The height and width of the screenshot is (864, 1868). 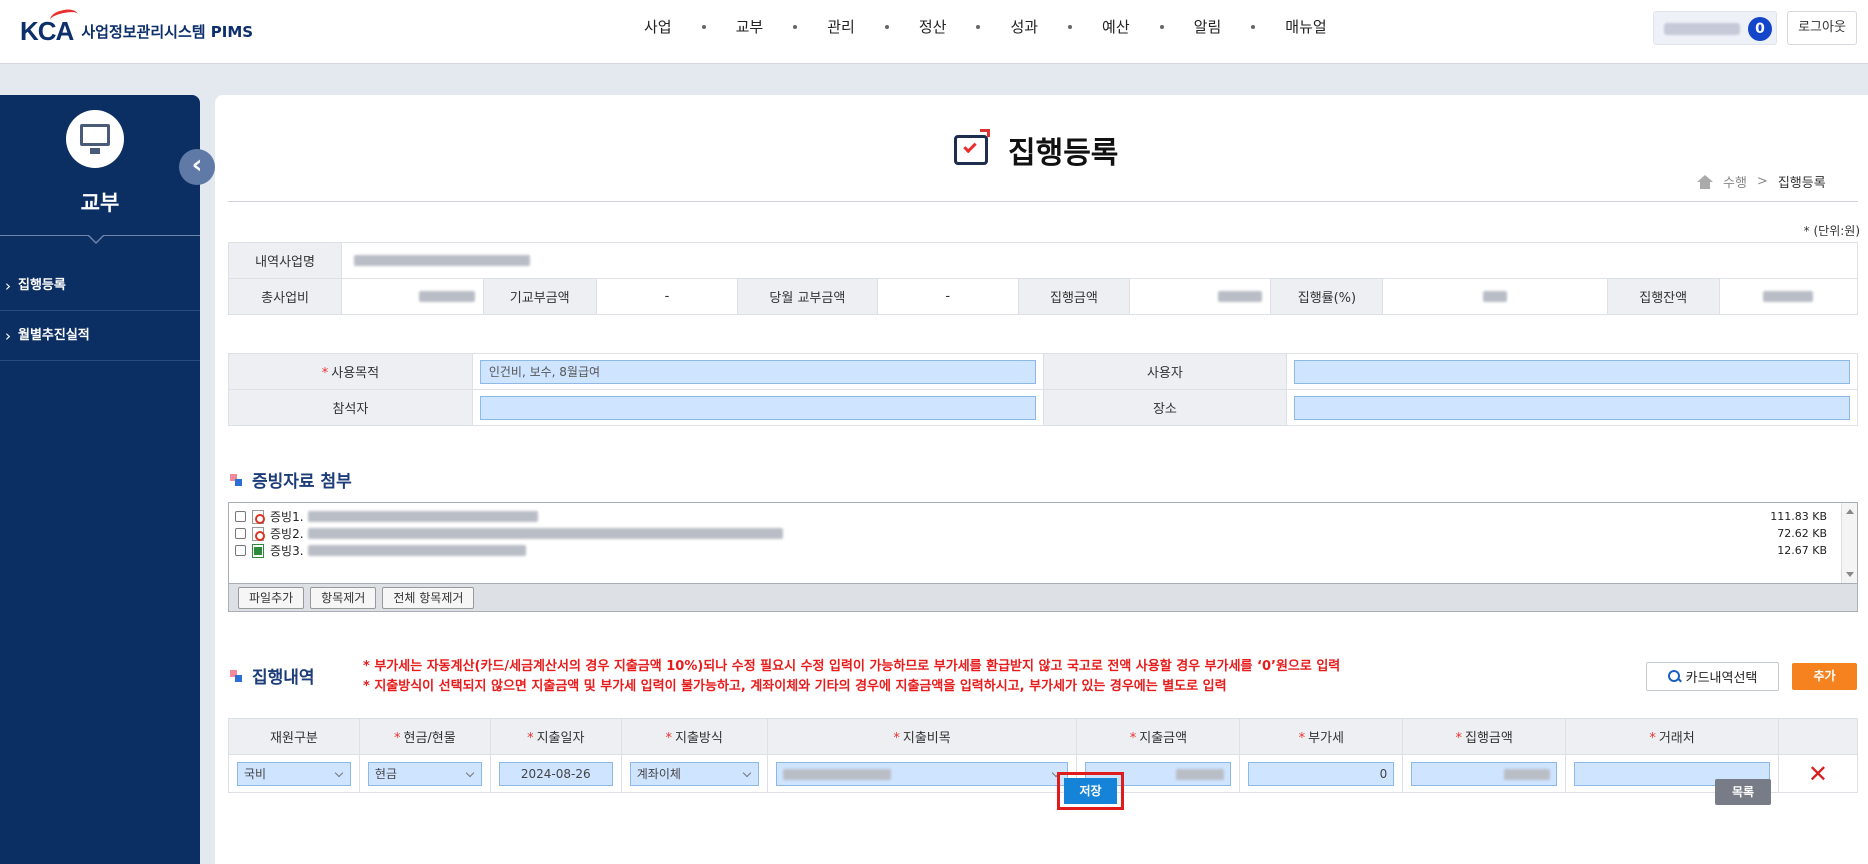 I want to click on exec-amount-value, so click(x=1200, y=296).